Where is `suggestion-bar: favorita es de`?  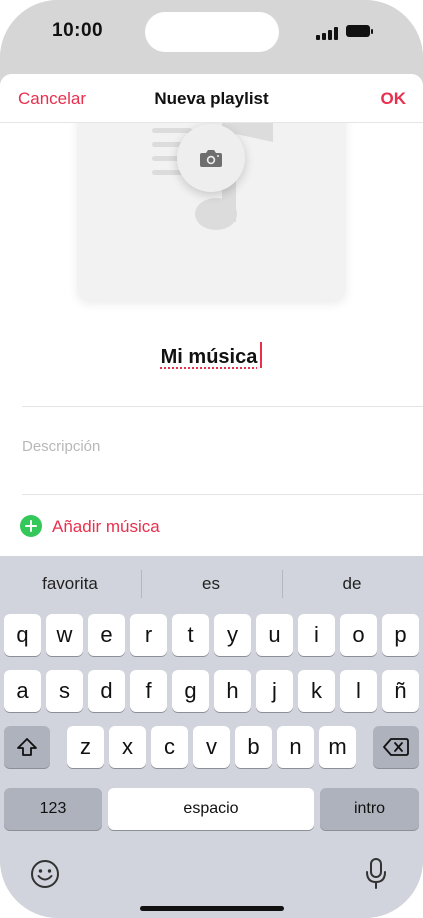
suggestion-bar: favorita es de is located at coordinates (211, 584).